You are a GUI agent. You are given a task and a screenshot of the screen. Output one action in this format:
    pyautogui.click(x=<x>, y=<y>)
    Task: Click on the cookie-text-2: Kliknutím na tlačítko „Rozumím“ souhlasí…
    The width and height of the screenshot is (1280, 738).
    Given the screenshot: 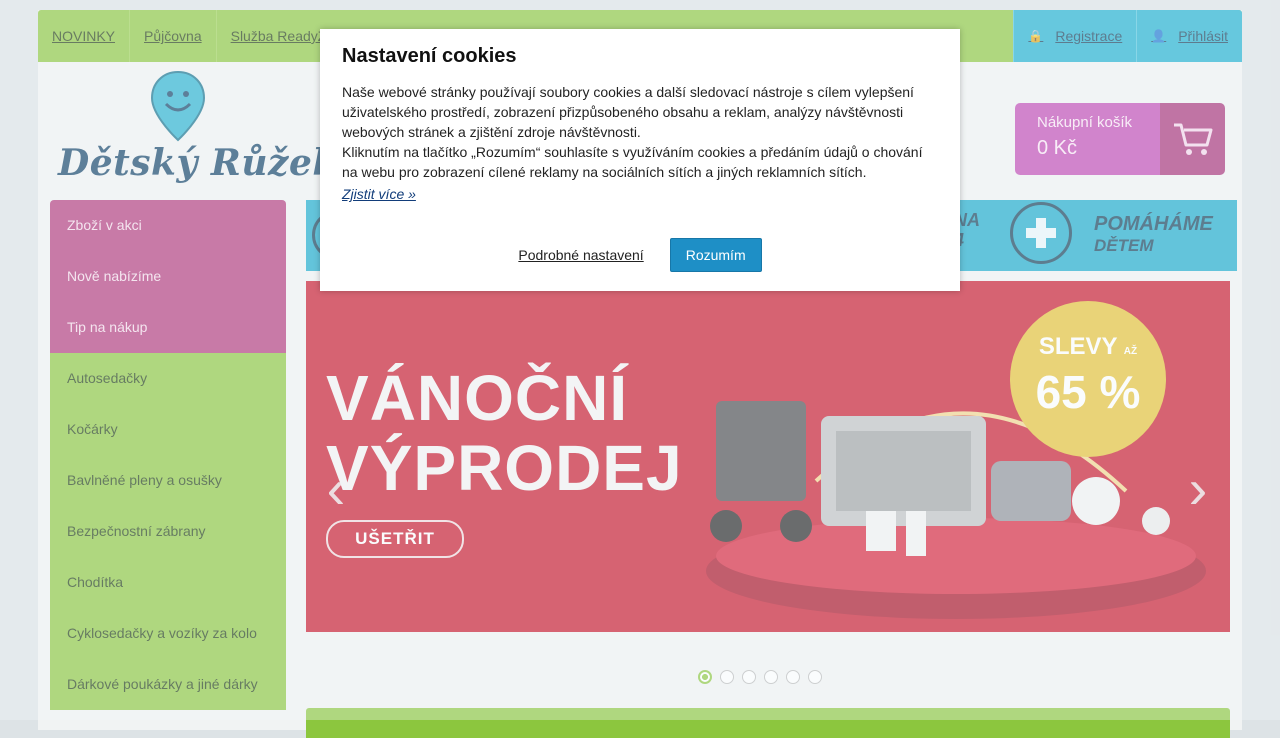 What is the action you would take?
    pyautogui.click(x=632, y=162)
    